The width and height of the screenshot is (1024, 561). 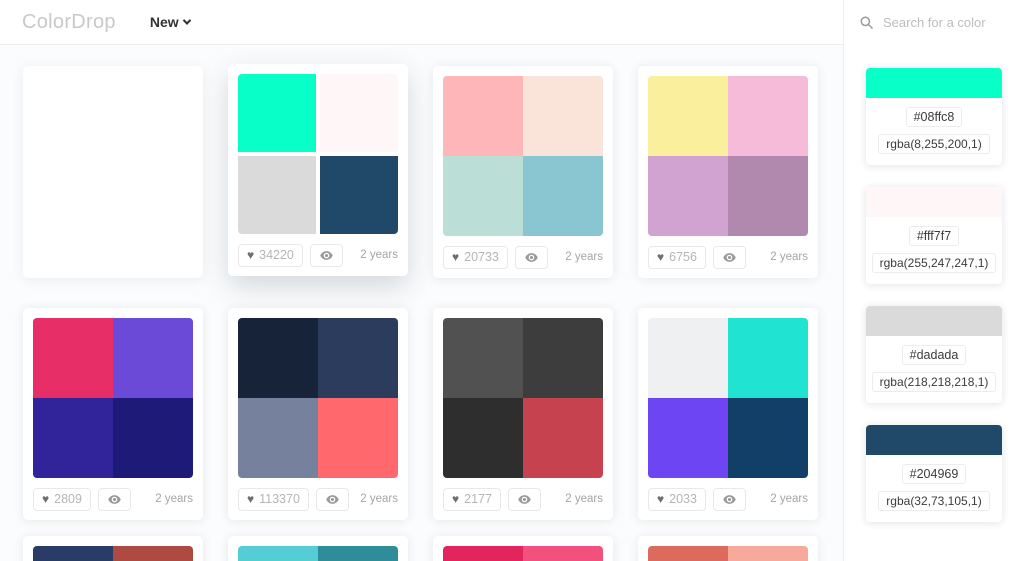 I want to click on rgba-code: rgba(8,255,200,1), so click(x=934, y=144).